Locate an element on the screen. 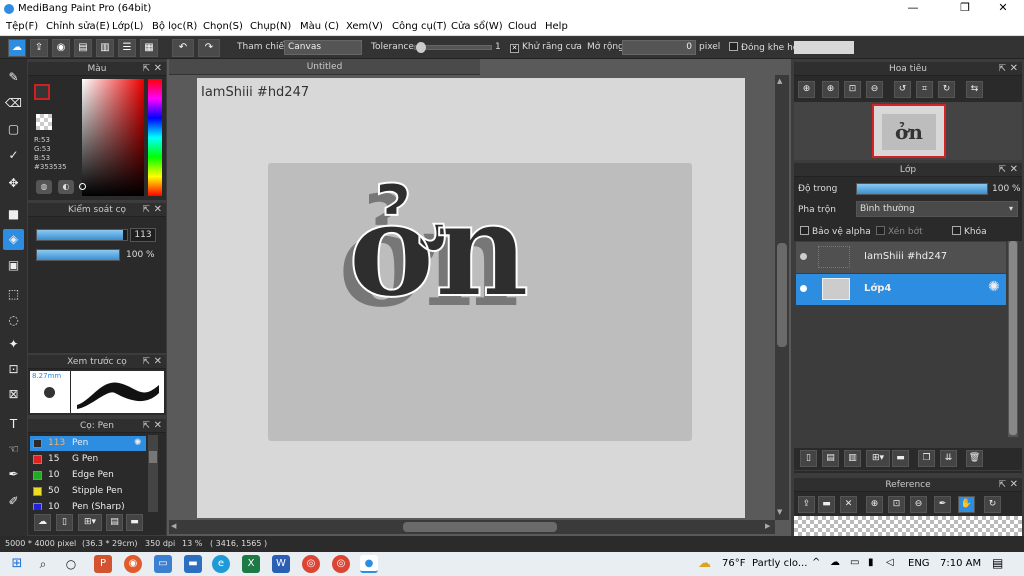  gap-checkbox is located at coordinates (733, 46).